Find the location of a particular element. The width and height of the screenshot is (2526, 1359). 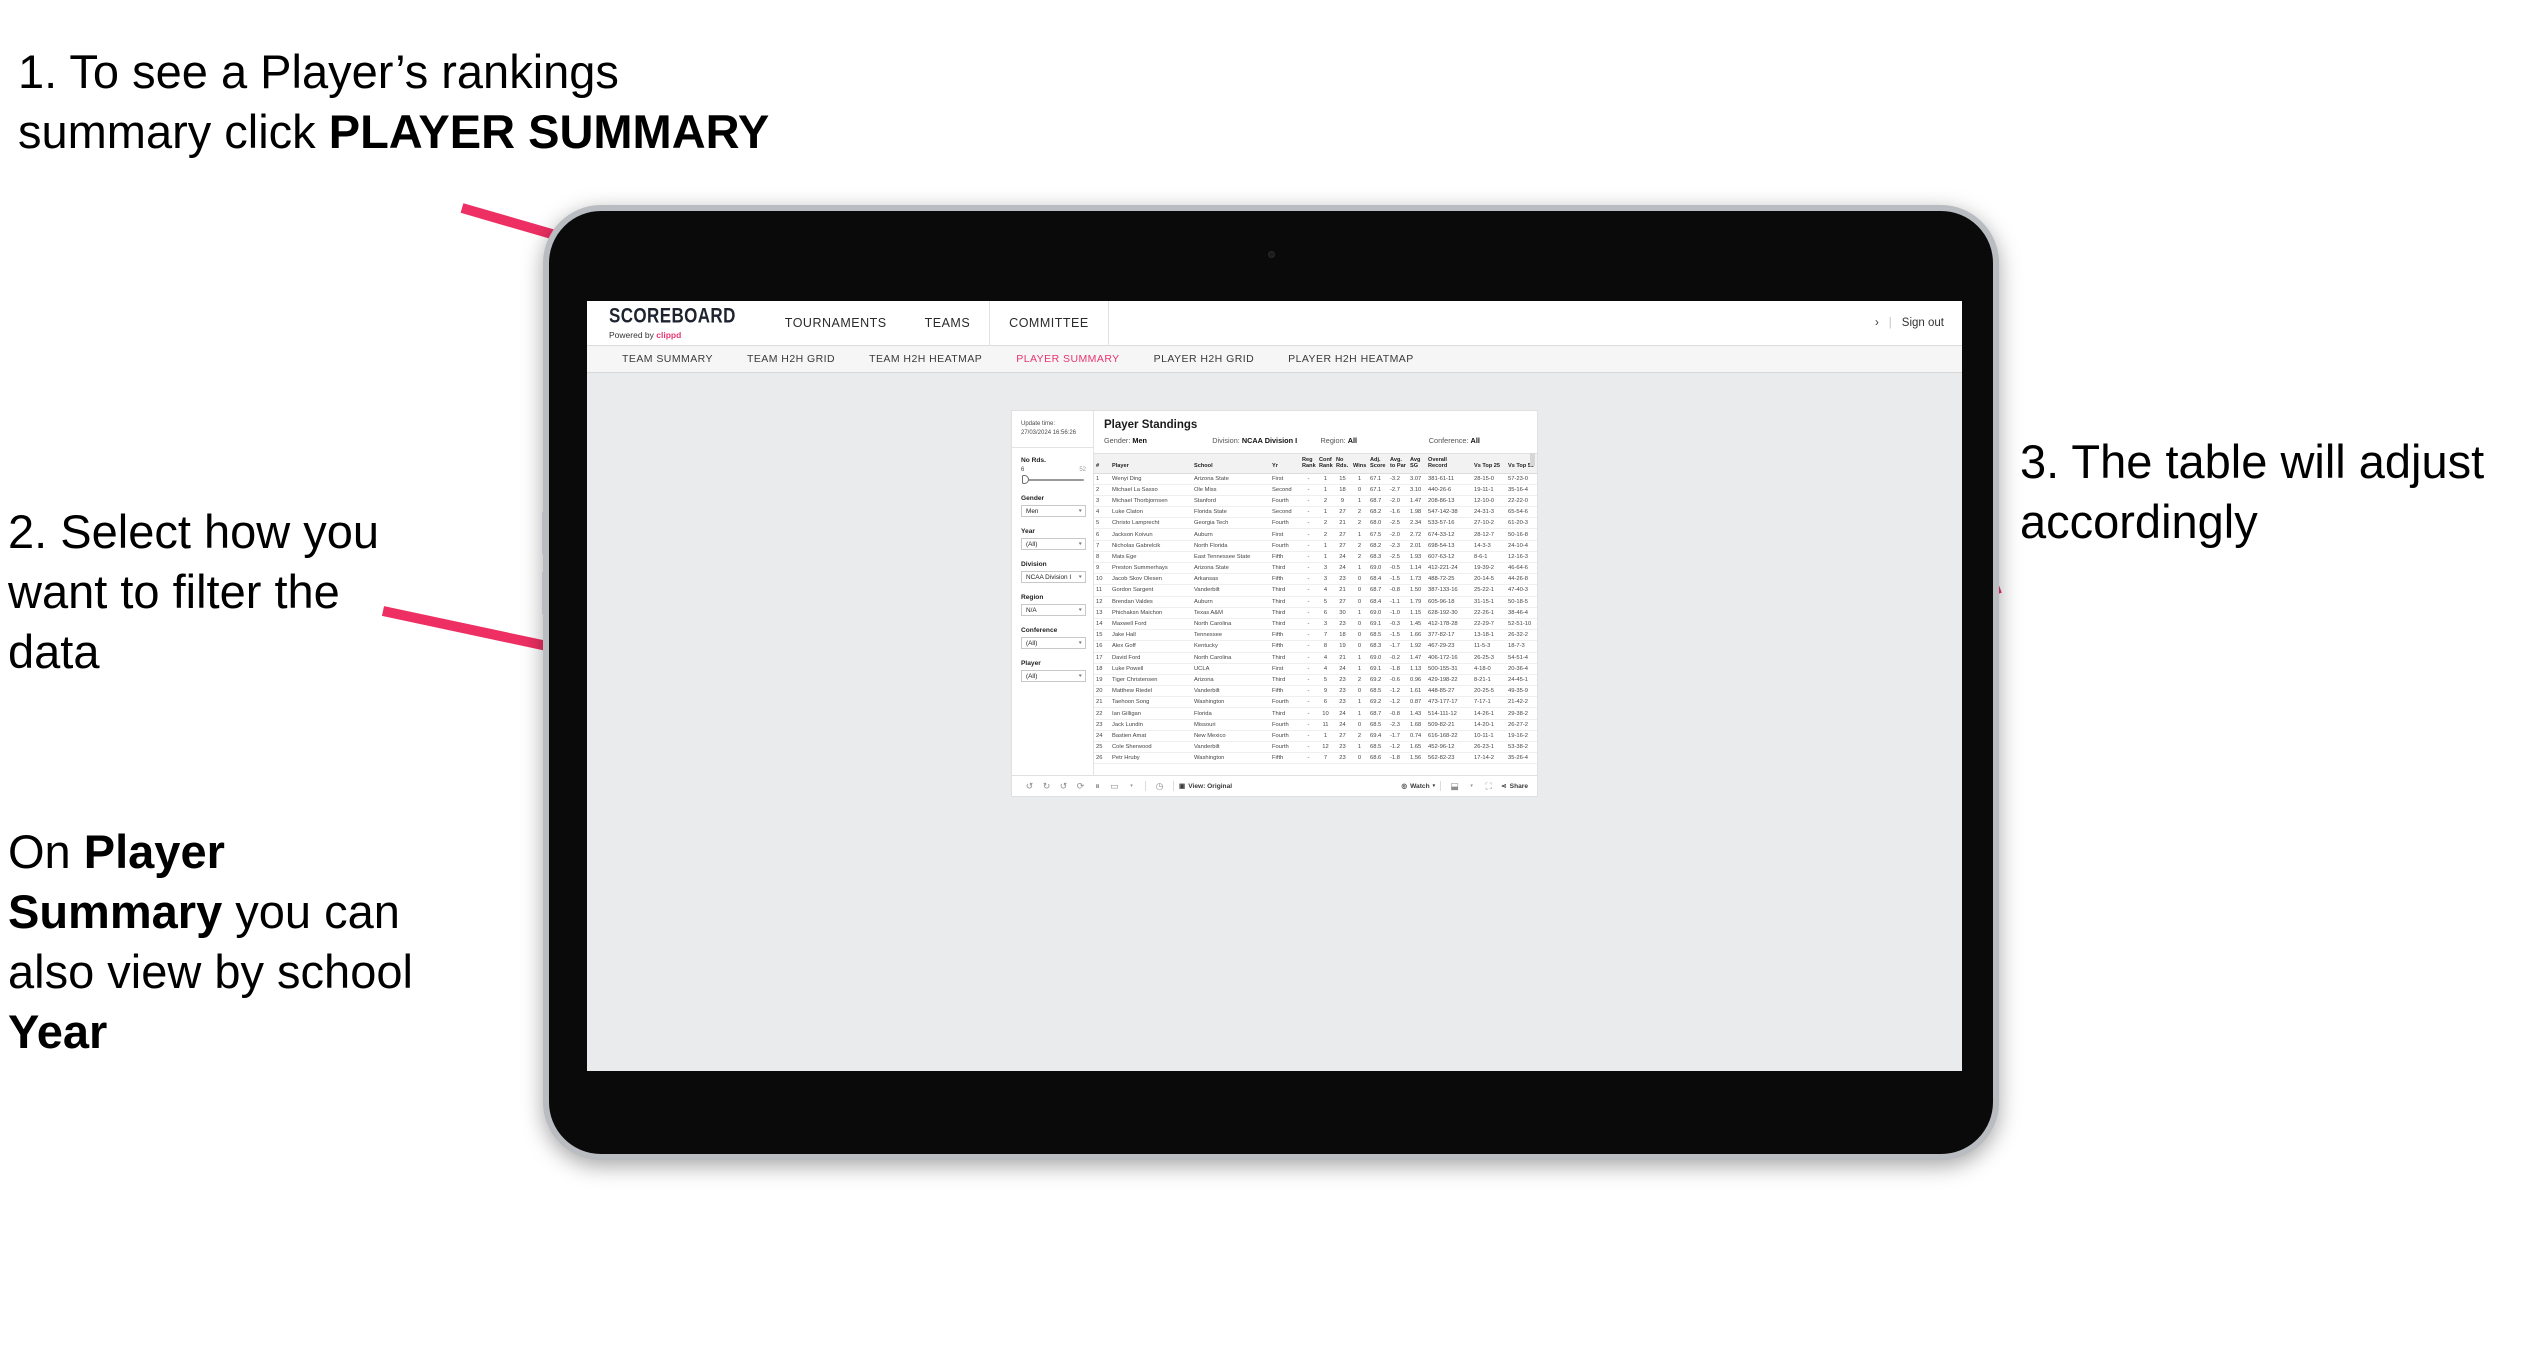

year-select: (All) ▾ is located at coordinates (1053, 544).